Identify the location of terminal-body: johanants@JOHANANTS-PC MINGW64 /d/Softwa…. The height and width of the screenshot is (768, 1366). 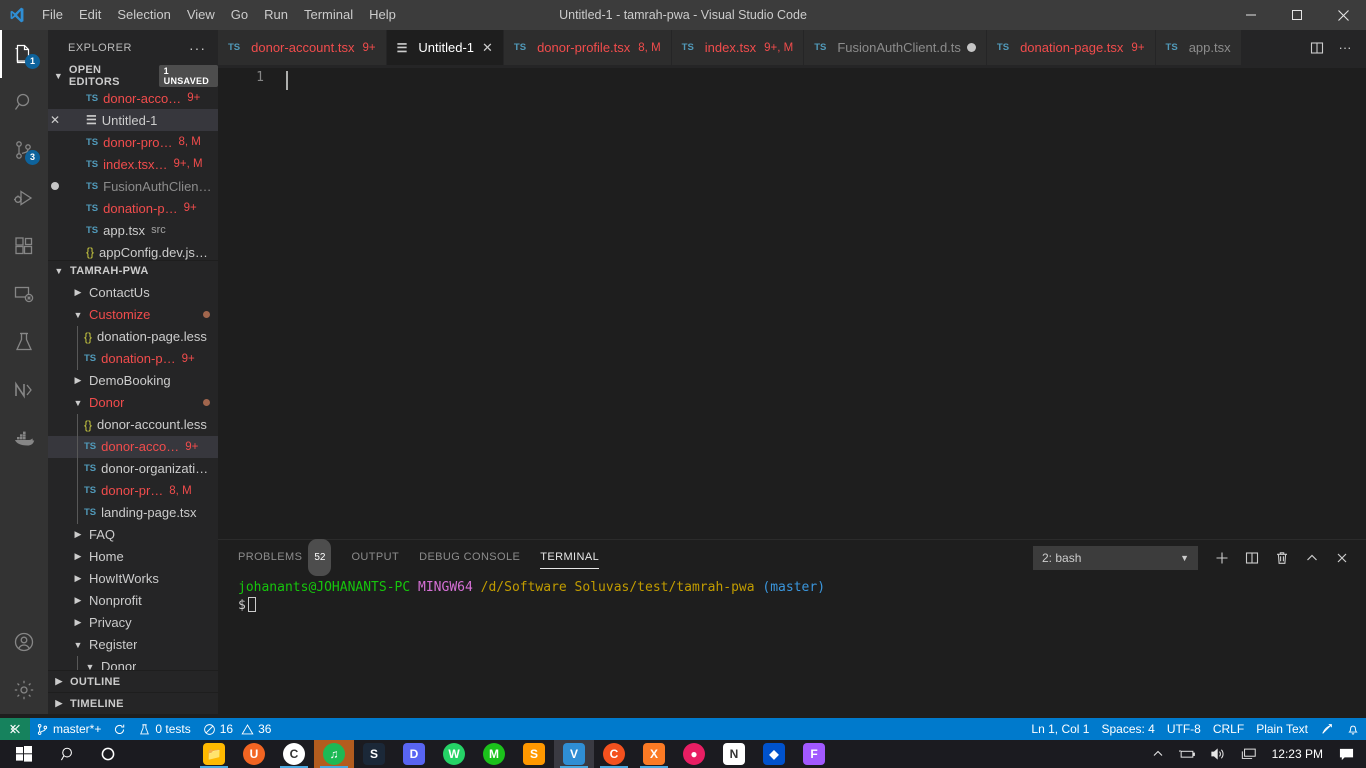
(792, 595).